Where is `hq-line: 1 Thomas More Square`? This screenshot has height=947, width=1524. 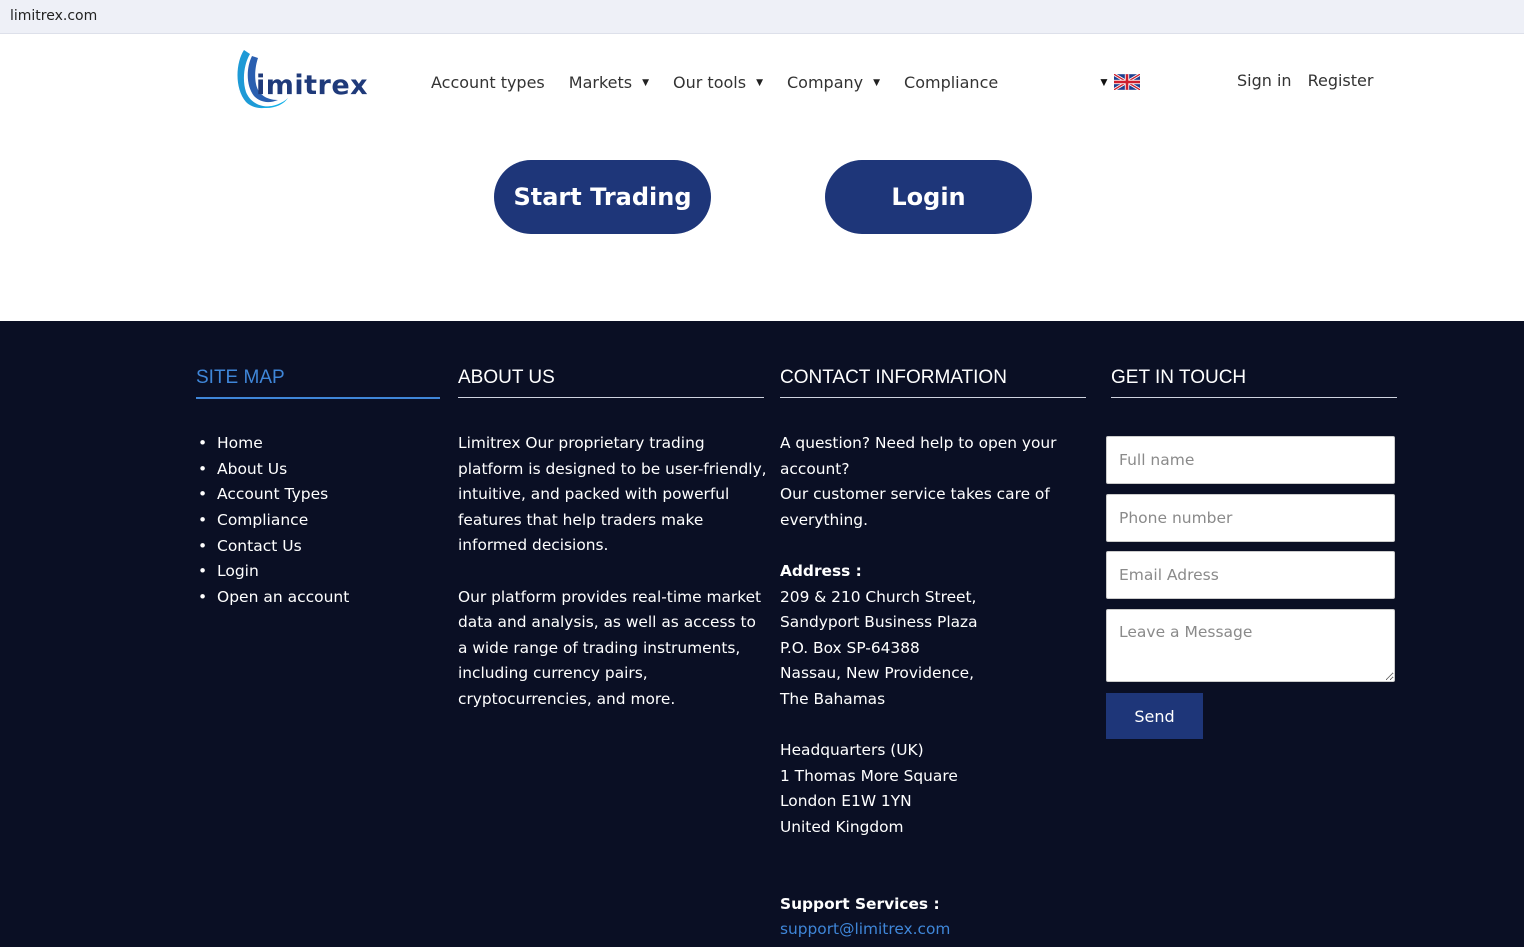 hq-line: 1 Thomas More Square is located at coordinates (869, 775).